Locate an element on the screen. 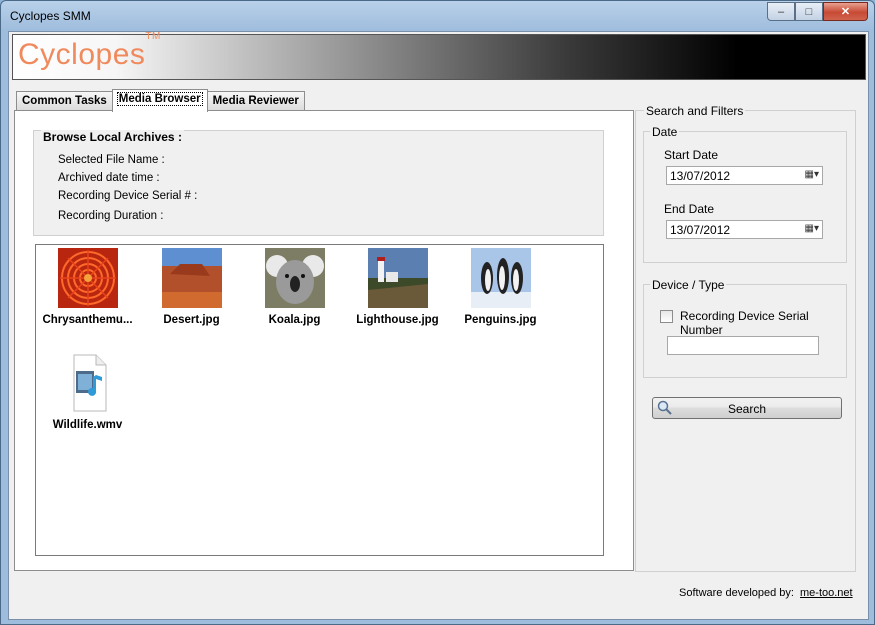 The width and height of the screenshot is (875, 625). file-item-penguins: Penguins.jpg is located at coordinates (500, 287).